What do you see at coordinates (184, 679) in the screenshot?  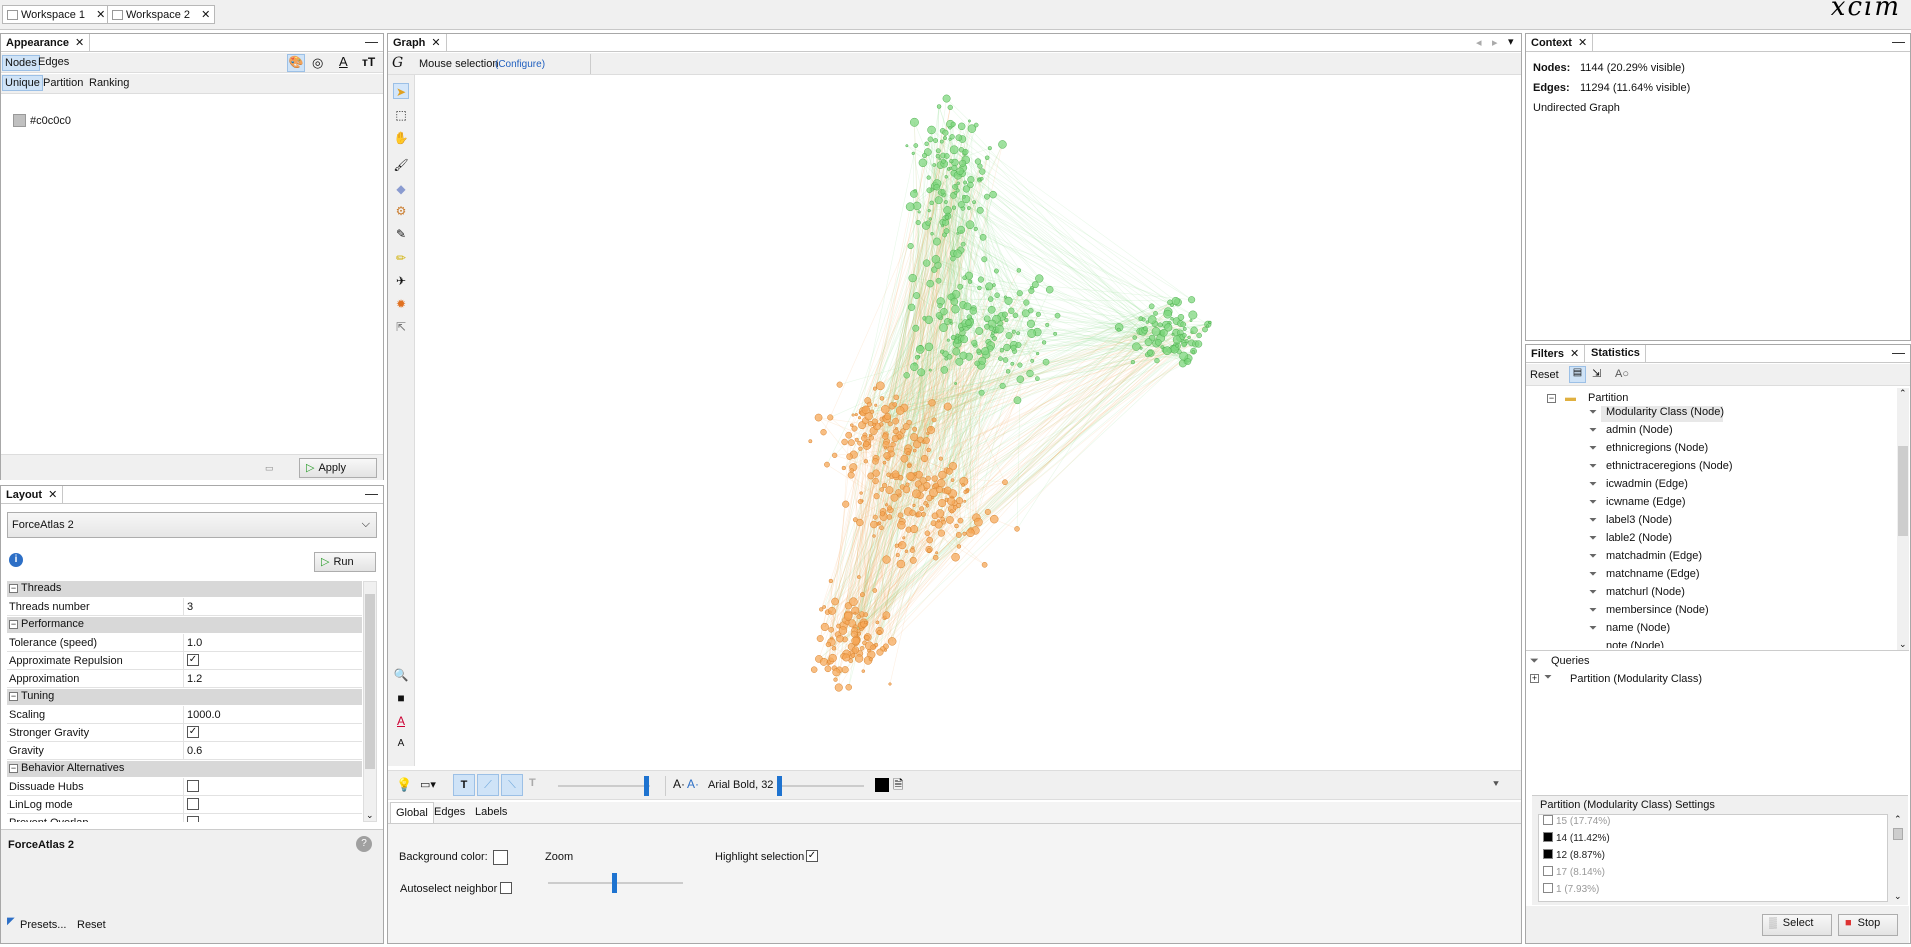 I see `prop-approximation: Approximation 1.2` at bounding box center [184, 679].